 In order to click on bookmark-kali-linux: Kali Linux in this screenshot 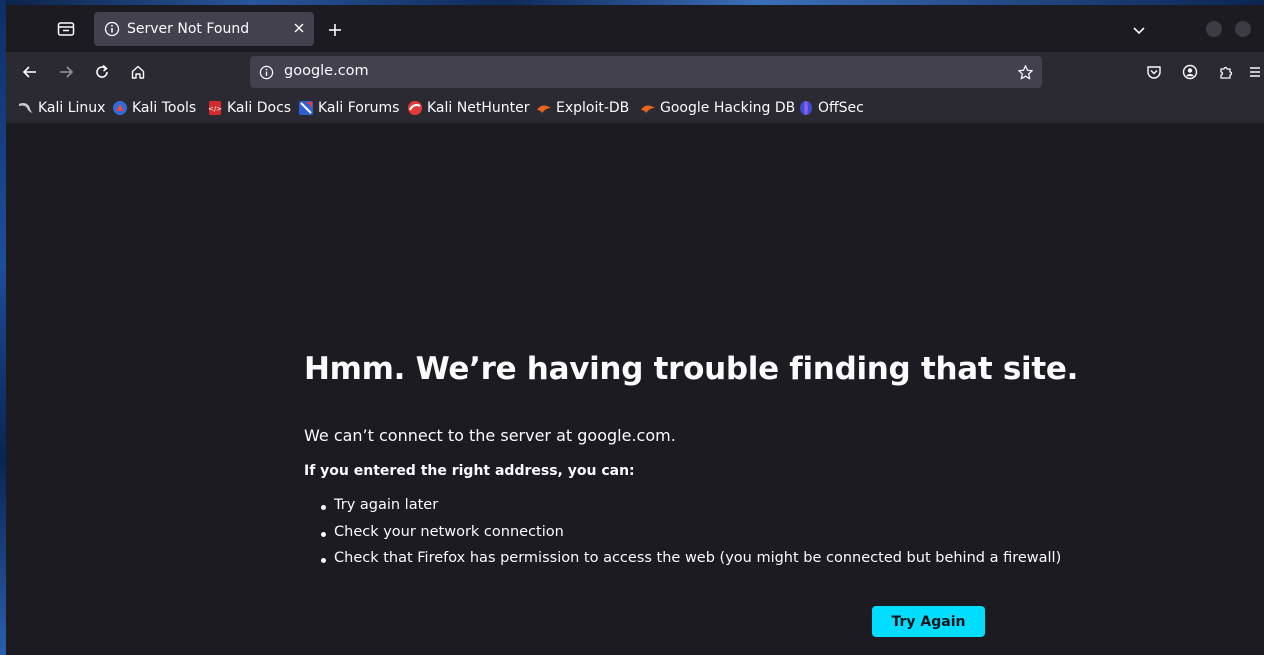, I will do `click(61, 108)`.